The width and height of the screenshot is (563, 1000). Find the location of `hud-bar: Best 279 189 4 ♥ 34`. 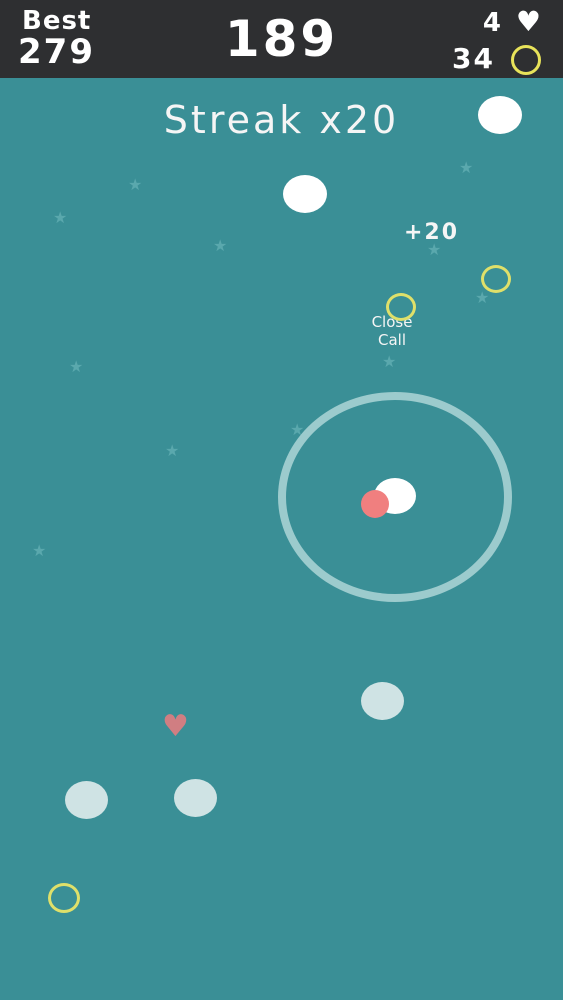

hud-bar: Best 279 189 4 ♥ 34 is located at coordinates (281, 39).